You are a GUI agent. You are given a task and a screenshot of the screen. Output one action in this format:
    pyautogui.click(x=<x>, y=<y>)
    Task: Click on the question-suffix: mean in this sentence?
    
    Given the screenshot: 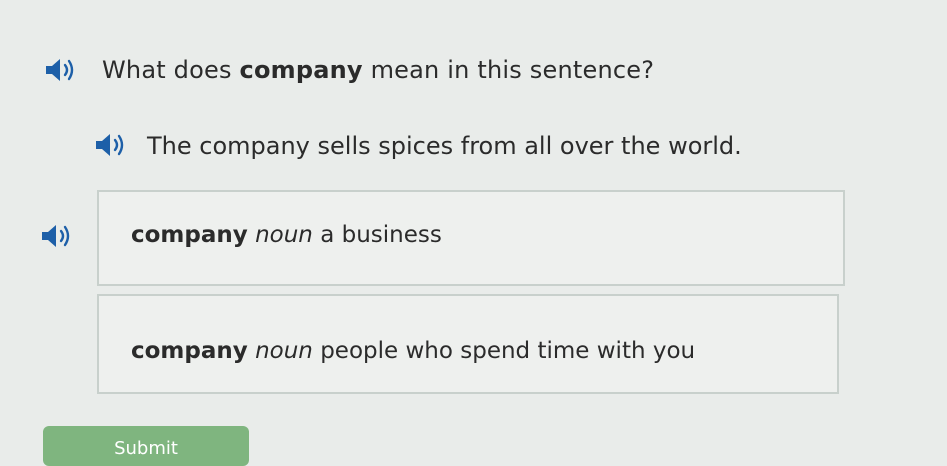 What is the action you would take?
    pyautogui.click(x=508, y=70)
    